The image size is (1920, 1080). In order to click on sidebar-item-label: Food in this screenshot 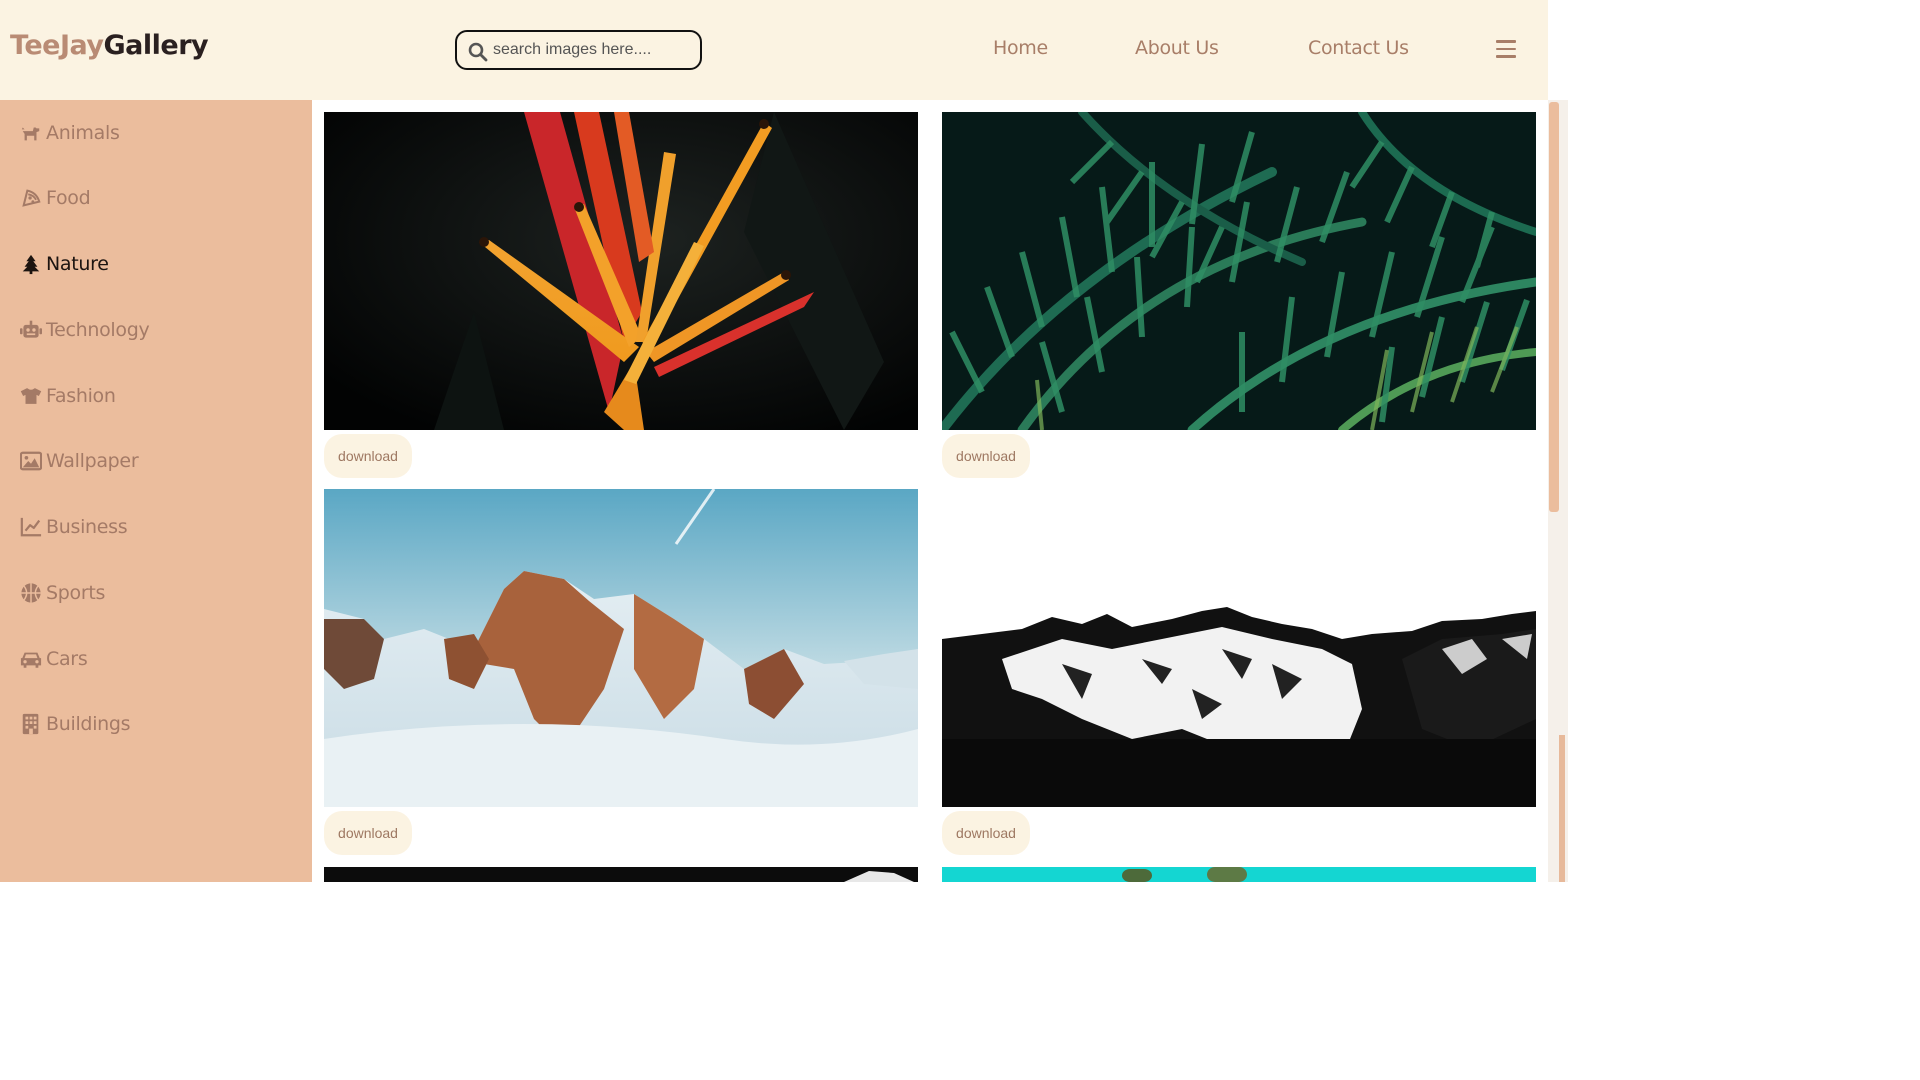, I will do `click(68, 198)`.